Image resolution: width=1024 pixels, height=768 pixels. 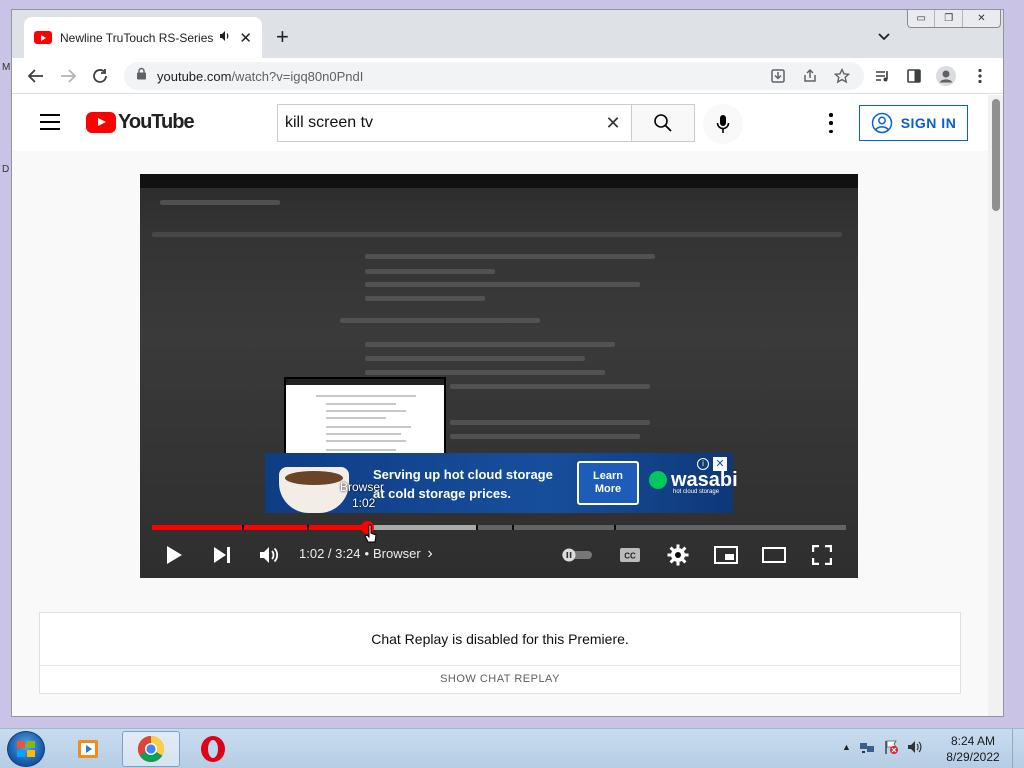 What do you see at coordinates (174, 555) in the screenshot?
I see `play-icon` at bounding box center [174, 555].